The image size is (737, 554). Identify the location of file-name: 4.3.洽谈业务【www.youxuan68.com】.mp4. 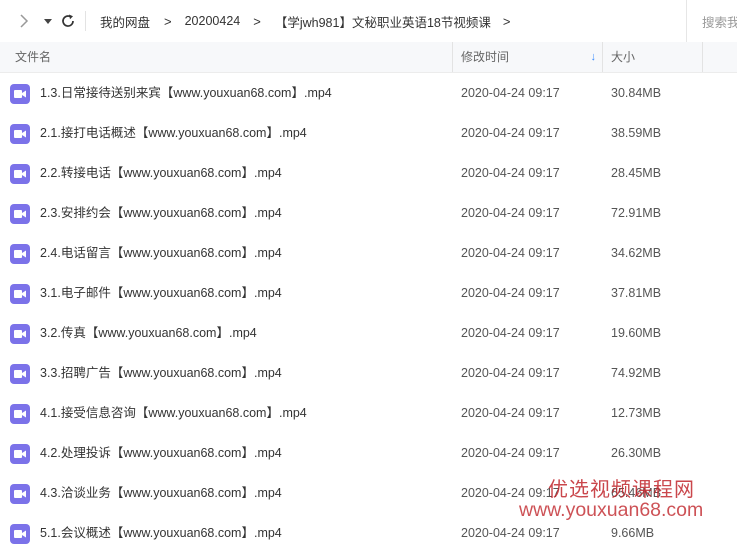
(161, 493).